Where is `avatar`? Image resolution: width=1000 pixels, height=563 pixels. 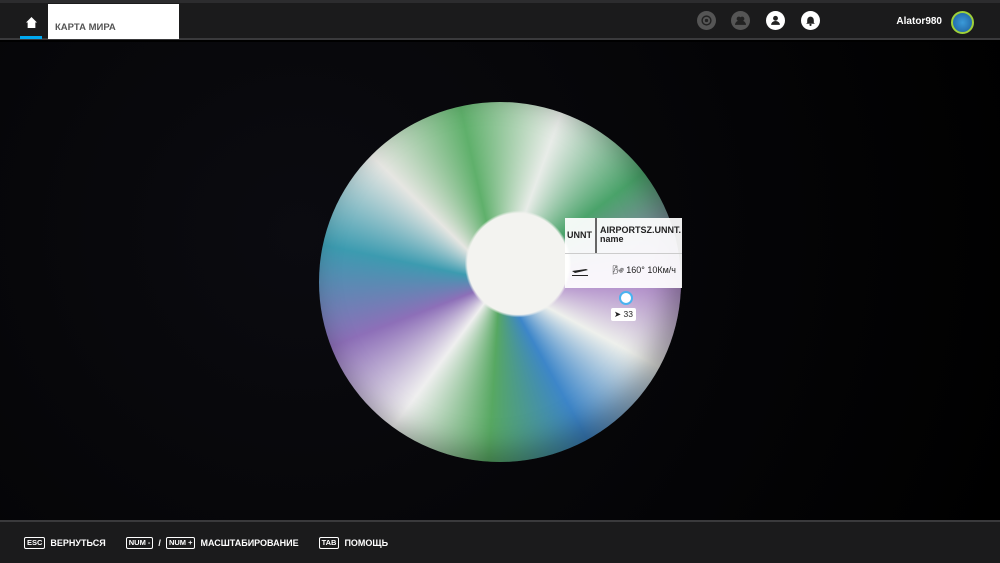
avatar is located at coordinates (962, 22).